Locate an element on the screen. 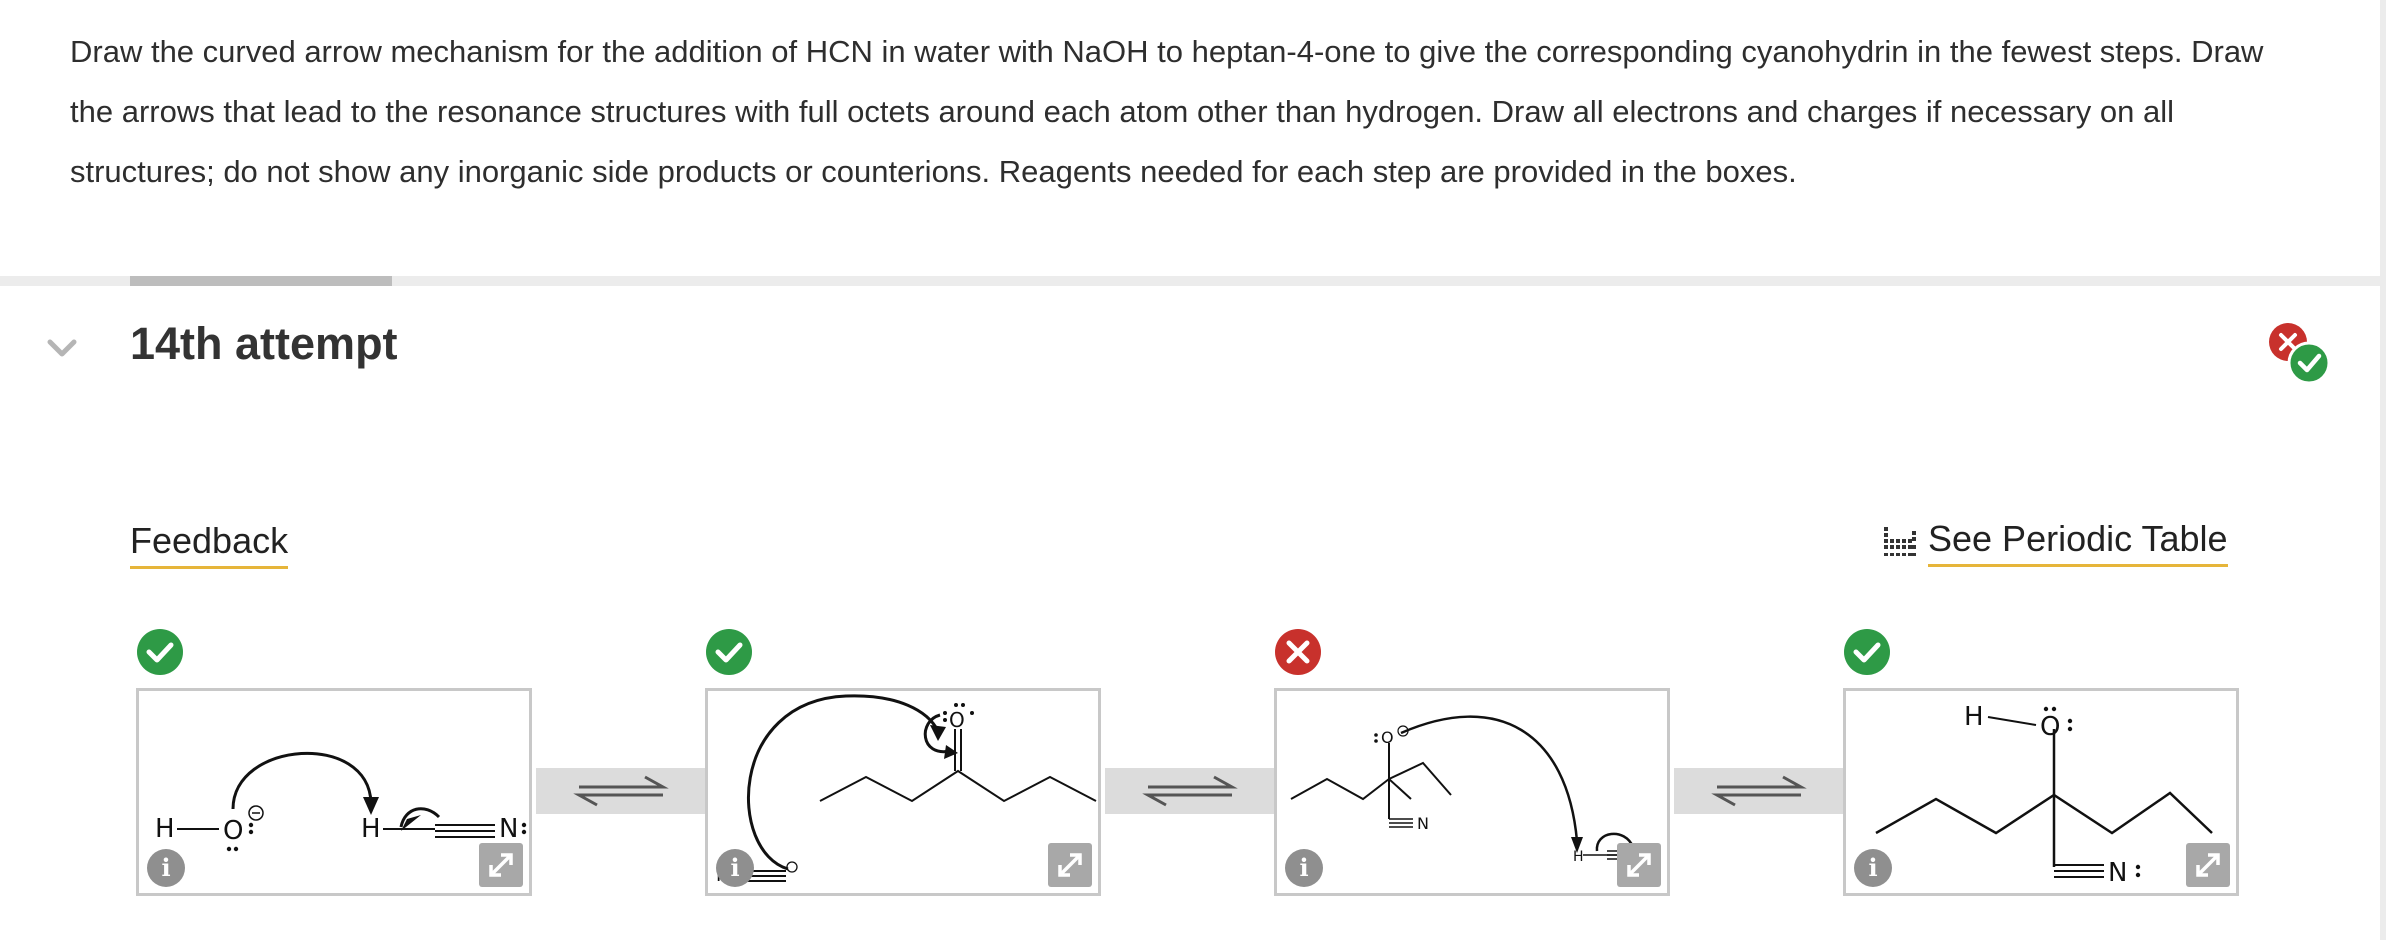  periodic-table-label: See Periodic Table is located at coordinates (2078, 542).